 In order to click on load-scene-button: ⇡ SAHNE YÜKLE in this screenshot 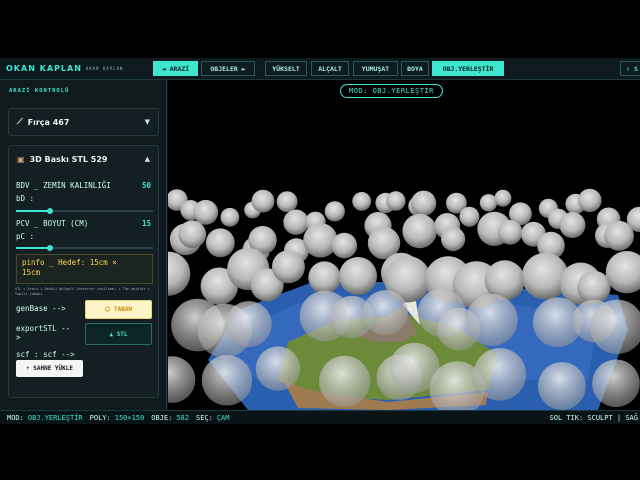, I will do `click(49, 368)`.